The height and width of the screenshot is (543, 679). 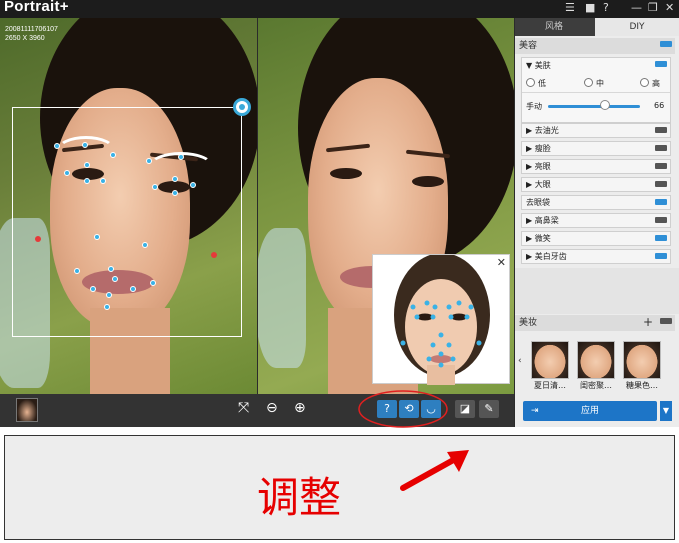 What do you see at coordinates (661, 64) in the screenshot?
I see `skin-toggle` at bounding box center [661, 64].